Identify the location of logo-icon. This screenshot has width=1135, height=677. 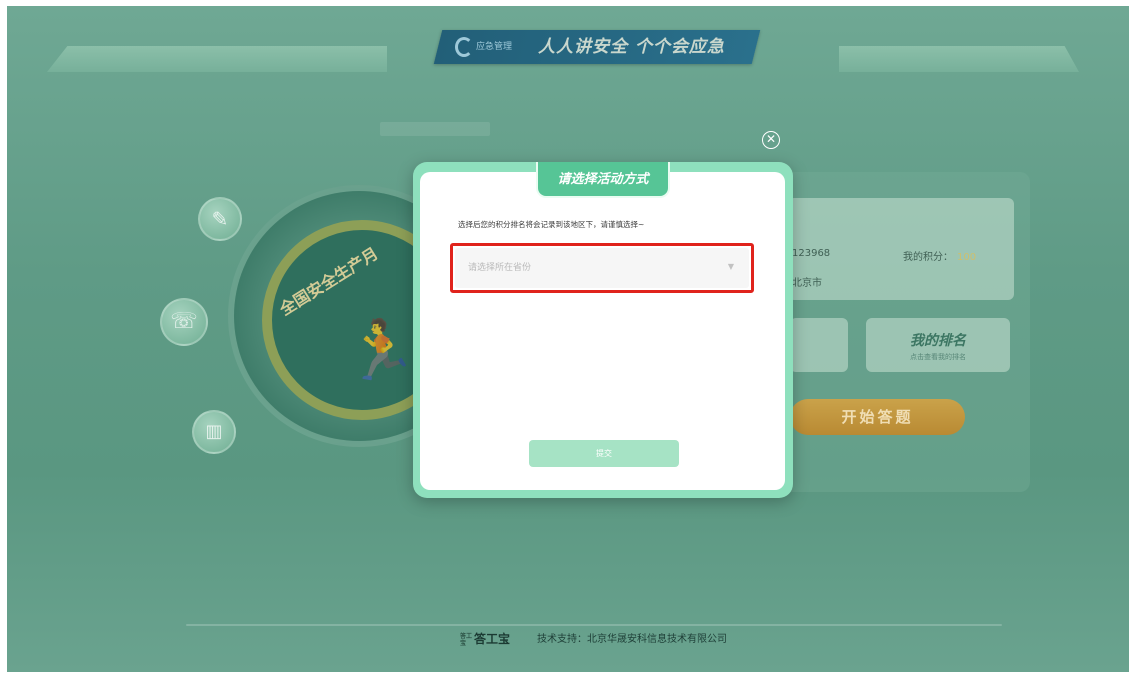
(464, 46).